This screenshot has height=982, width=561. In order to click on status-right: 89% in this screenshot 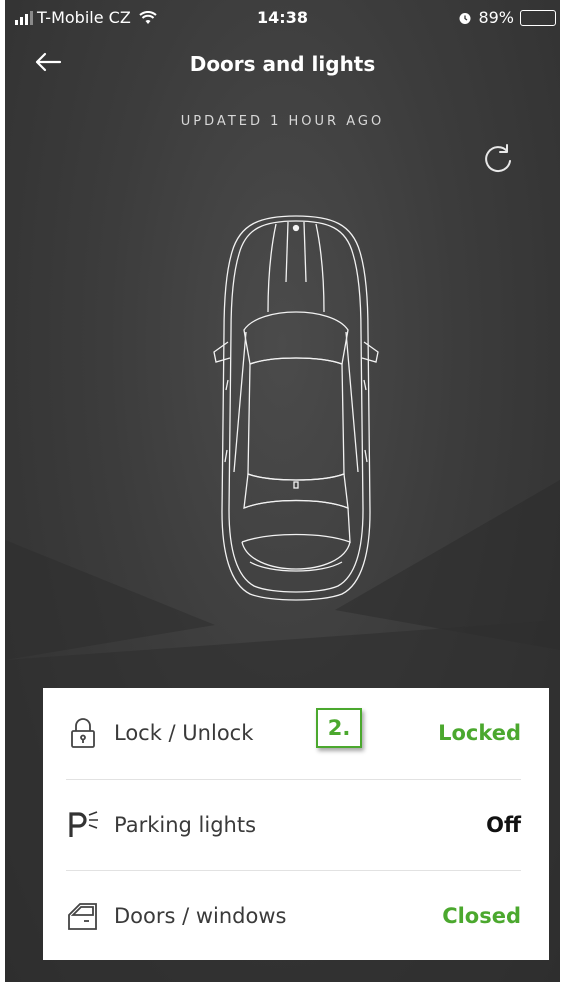, I will do `click(507, 17)`.